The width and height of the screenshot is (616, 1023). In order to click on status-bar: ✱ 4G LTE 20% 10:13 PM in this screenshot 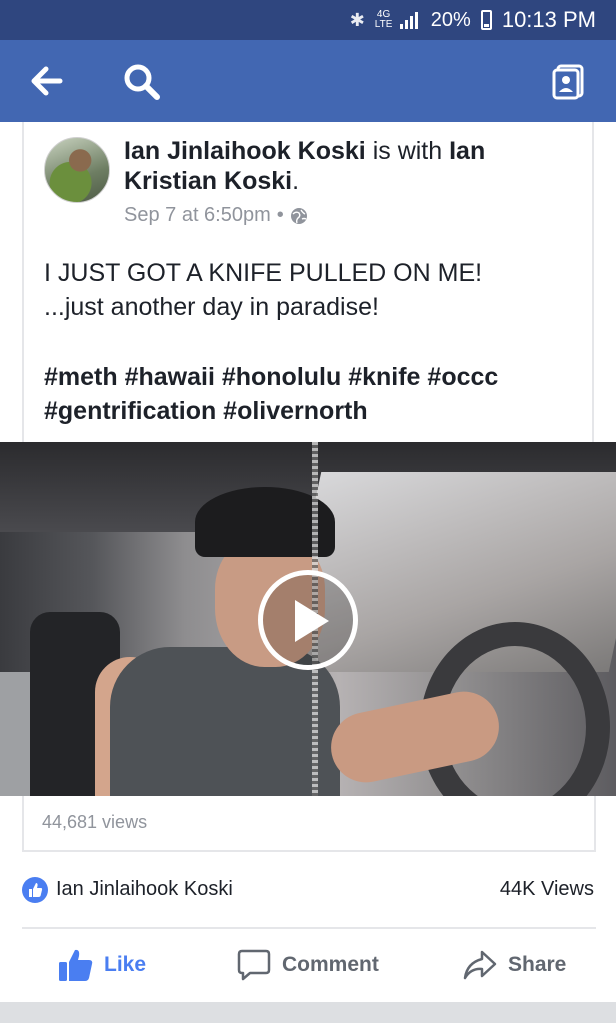, I will do `click(308, 20)`.